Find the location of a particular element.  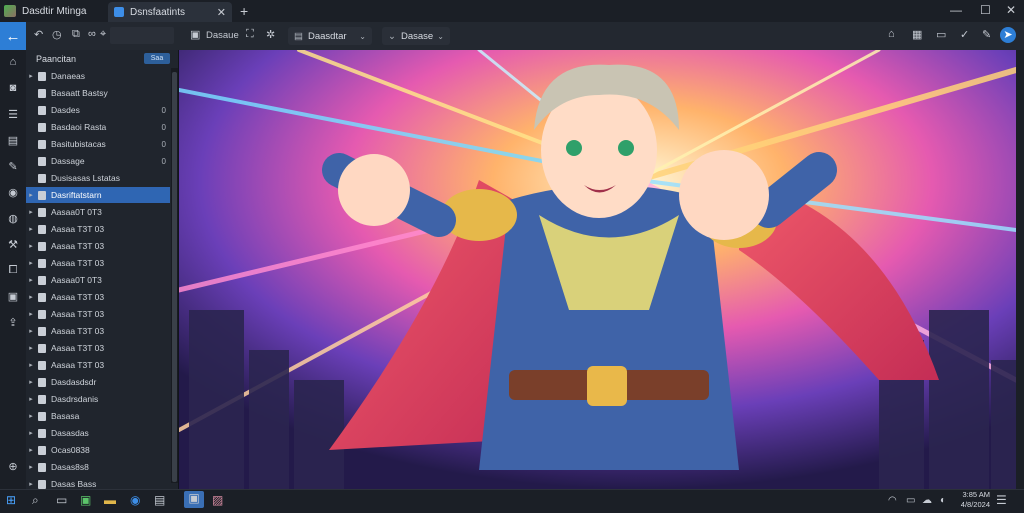

tree-item: ▸ Dasas8s8 is located at coordinates (98, 467).